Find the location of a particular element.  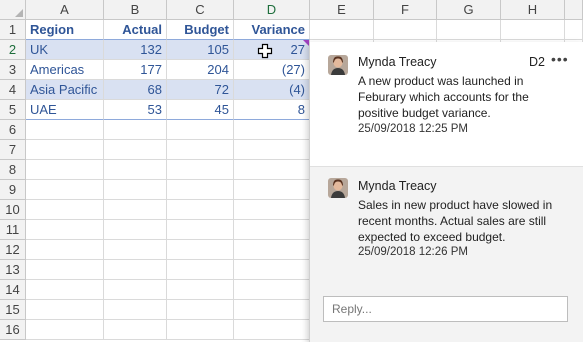

cell-d4: (4) is located at coordinates (272, 90).